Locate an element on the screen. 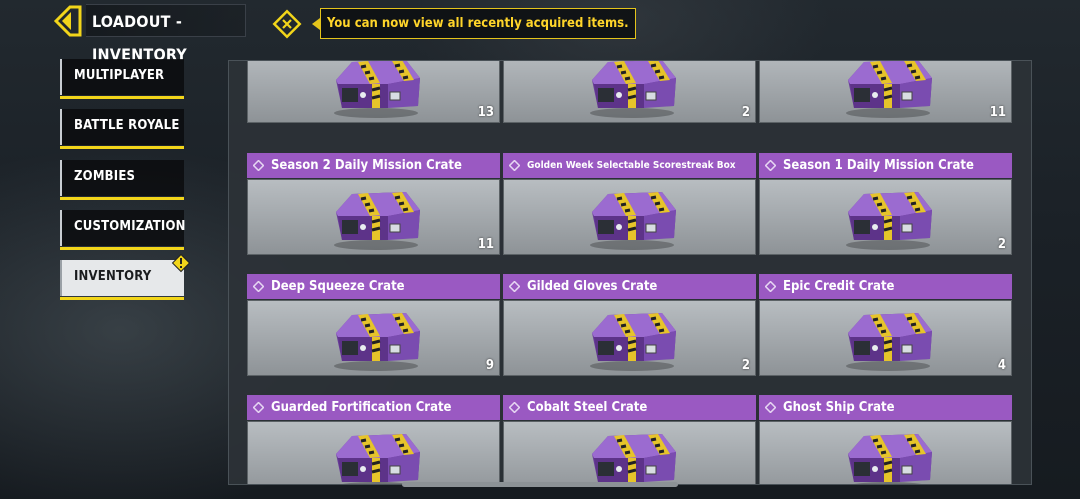  notification-scan-icon is located at coordinates (287, 24).